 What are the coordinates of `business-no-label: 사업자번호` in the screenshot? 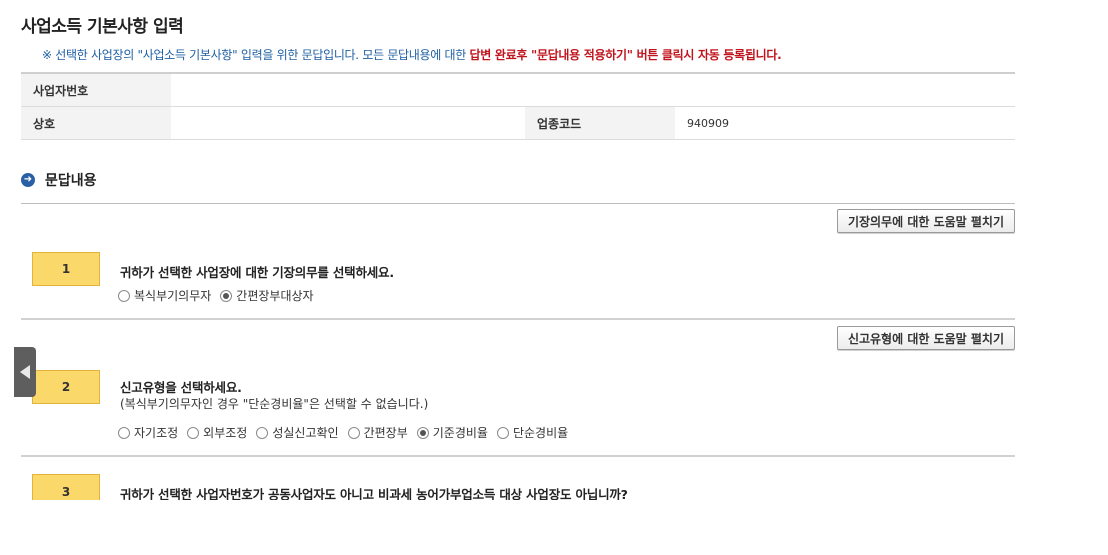 It's located at (96, 90).